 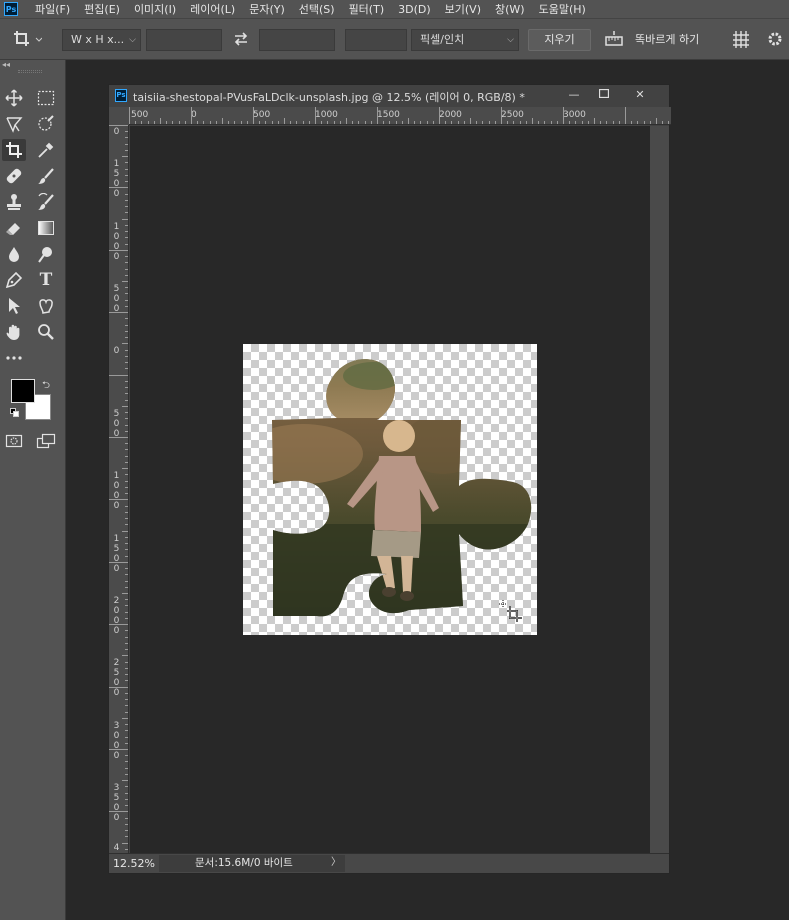 I want to click on menu-filter: 필터(T), so click(x=367, y=9).